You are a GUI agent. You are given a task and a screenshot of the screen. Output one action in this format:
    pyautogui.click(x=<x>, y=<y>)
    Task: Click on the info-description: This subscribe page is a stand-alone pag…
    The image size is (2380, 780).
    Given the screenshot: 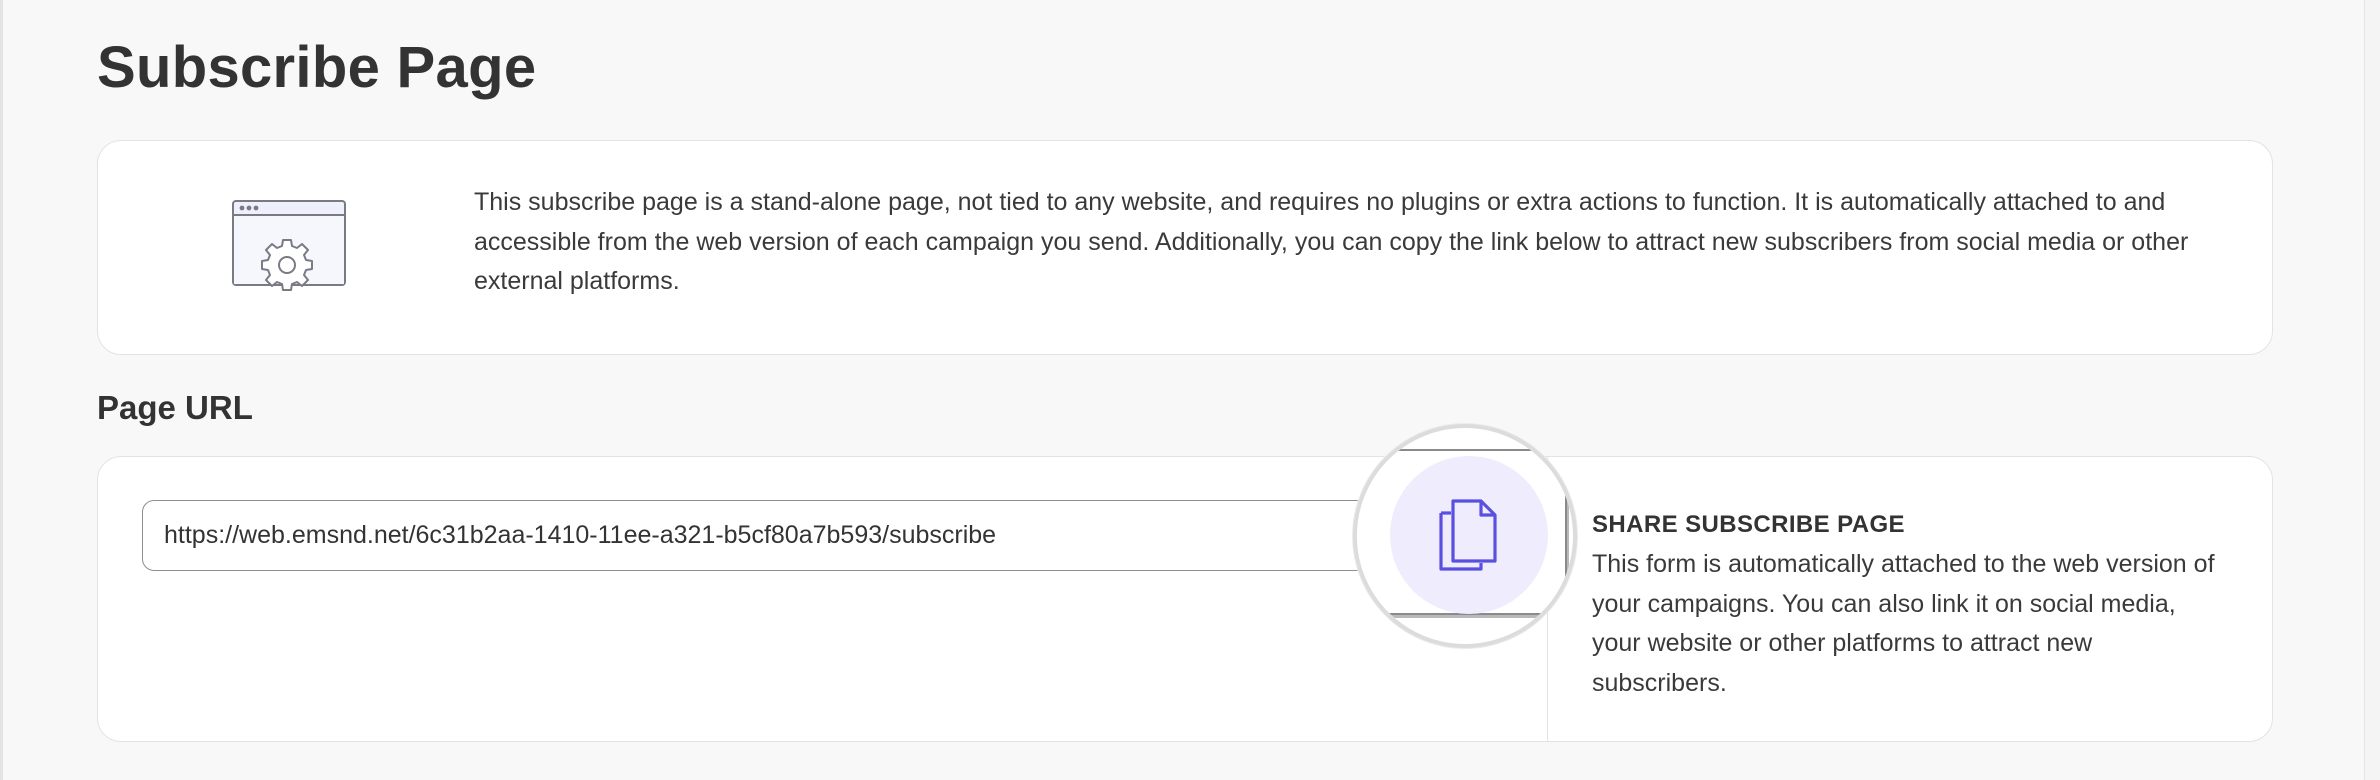 What is the action you would take?
    pyautogui.click(x=1331, y=241)
    